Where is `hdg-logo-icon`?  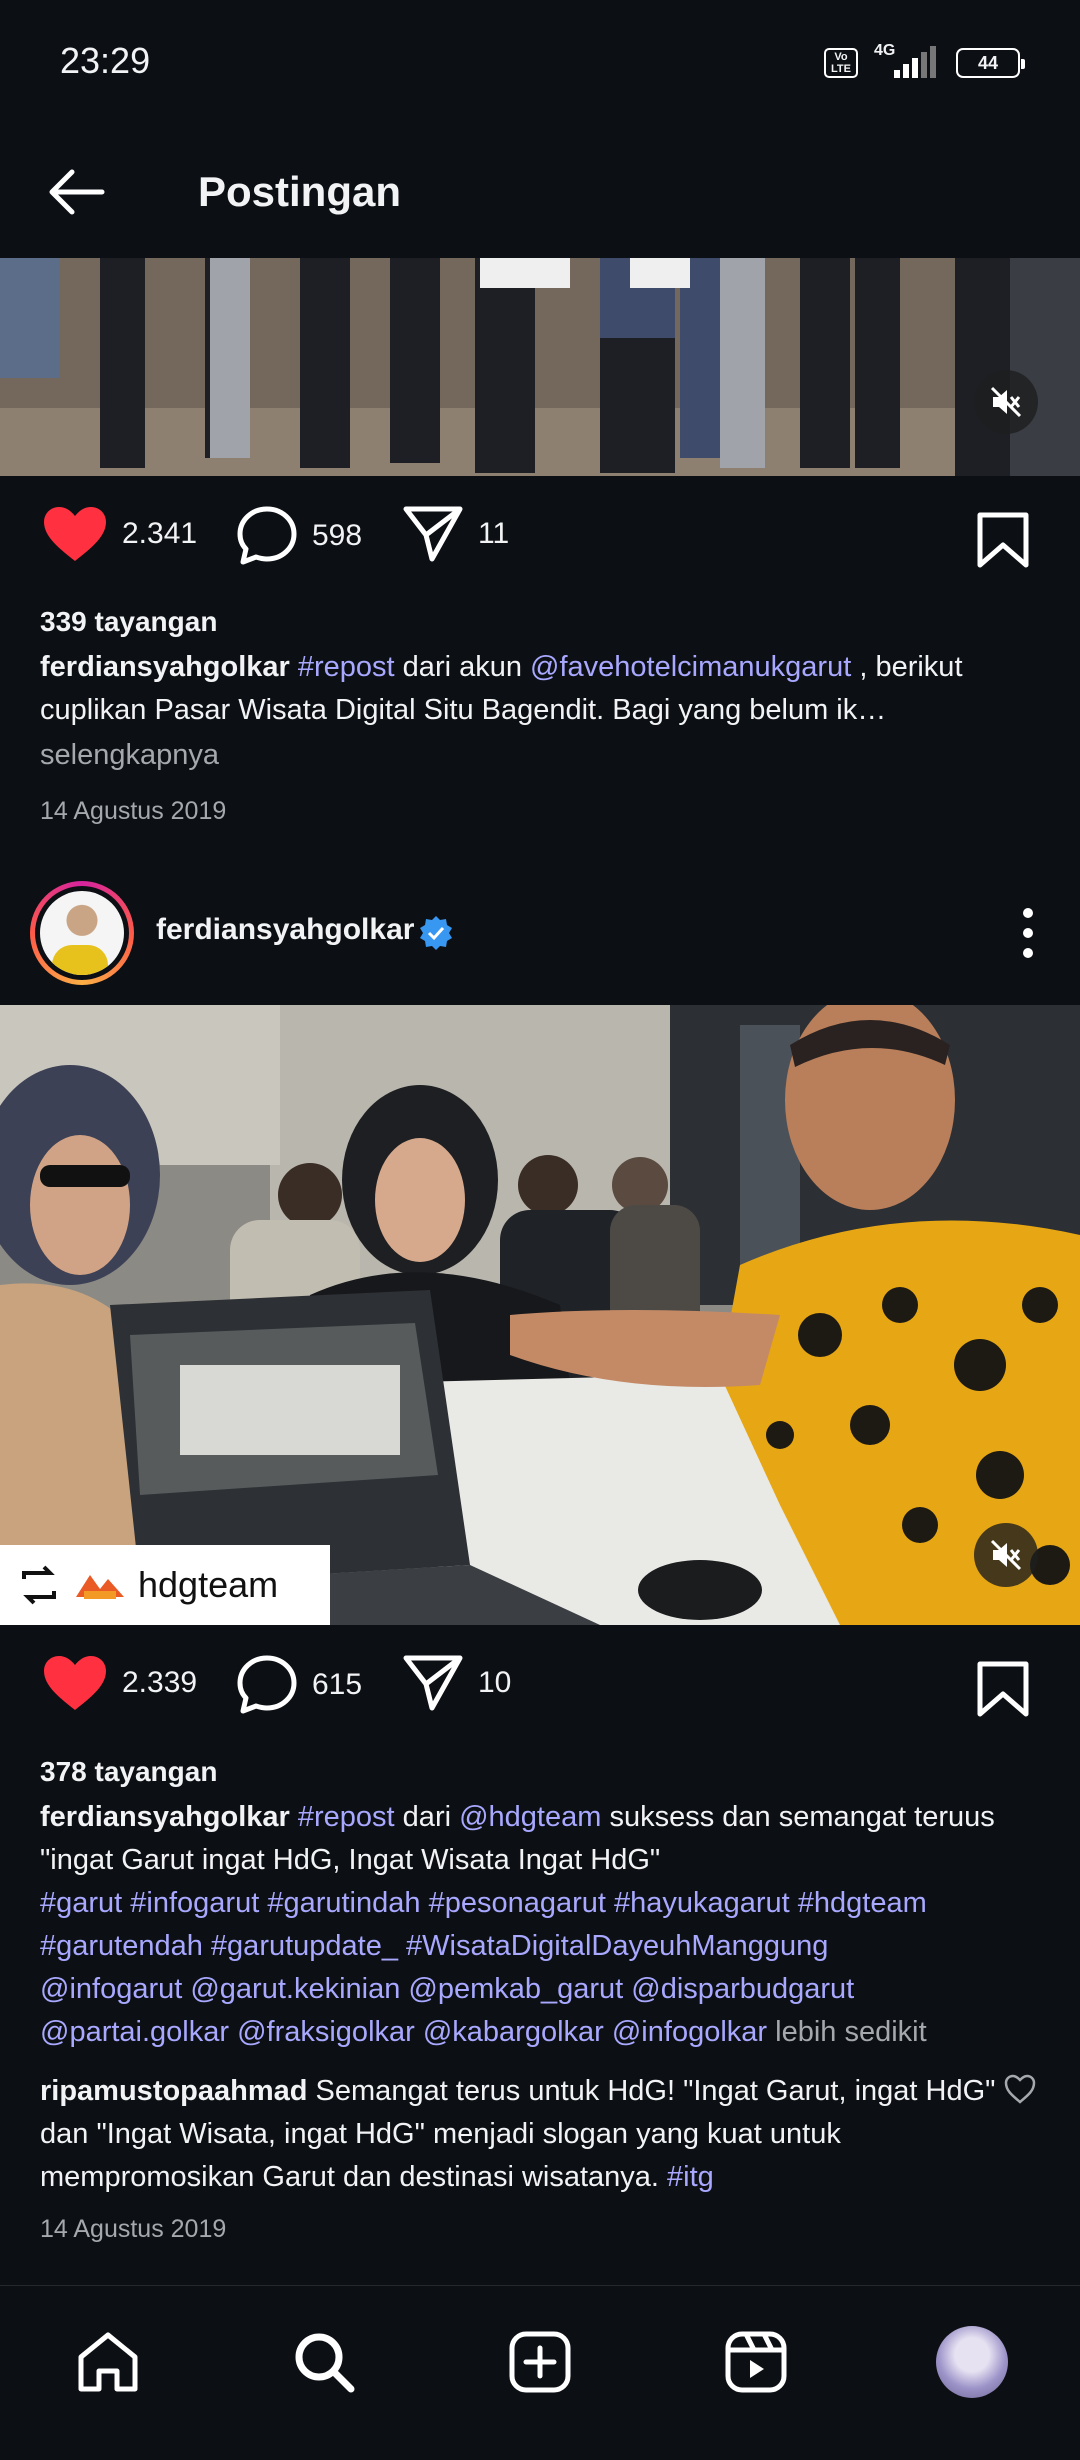
hdg-logo-icon is located at coordinates (100, 1587).